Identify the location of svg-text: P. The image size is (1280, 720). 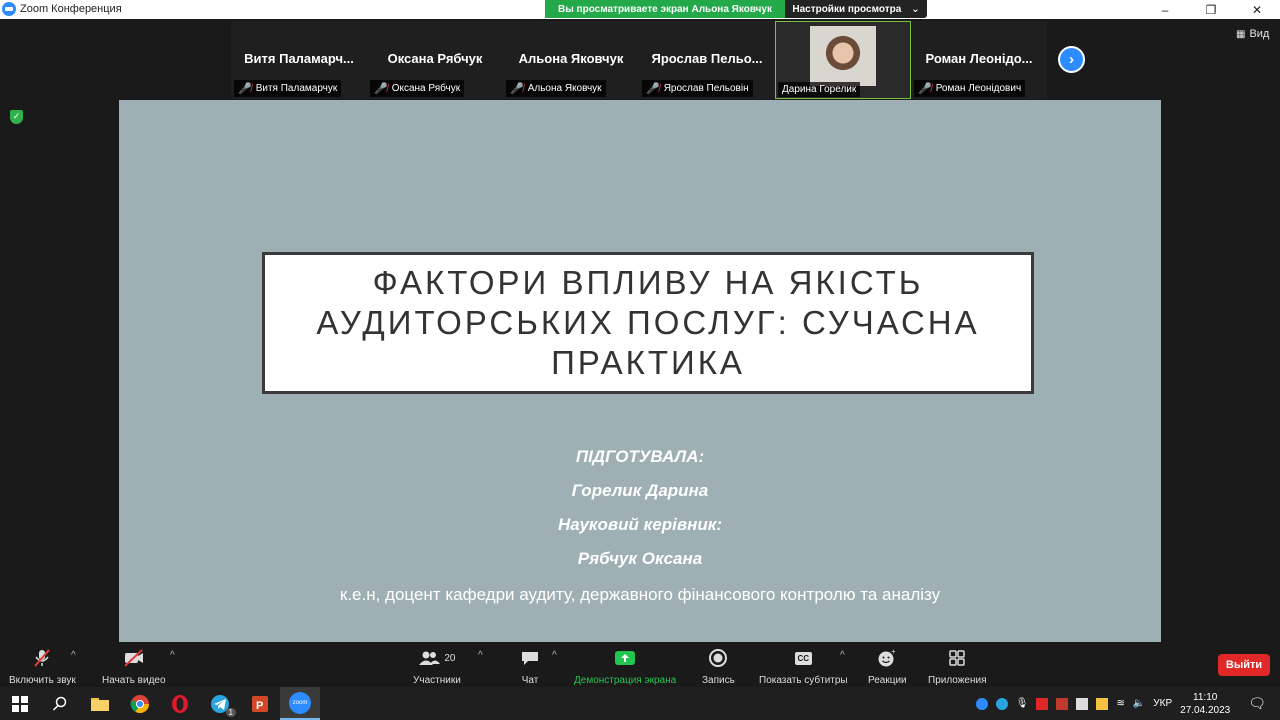
(259, 706).